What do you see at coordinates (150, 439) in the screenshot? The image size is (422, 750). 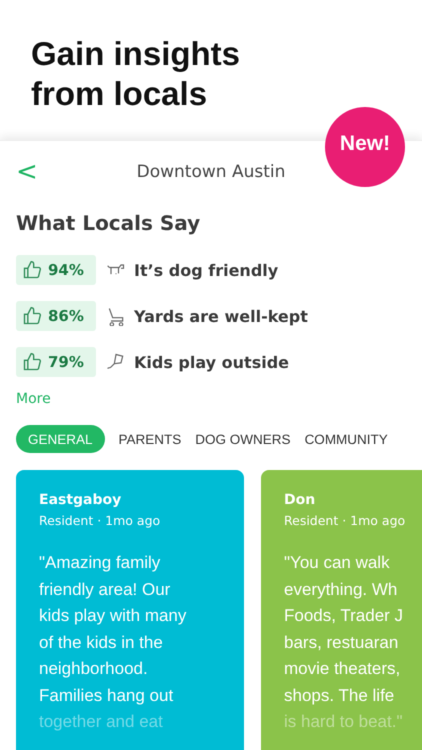 I see `category-tab: PARENTS` at bounding box center [150, 439].